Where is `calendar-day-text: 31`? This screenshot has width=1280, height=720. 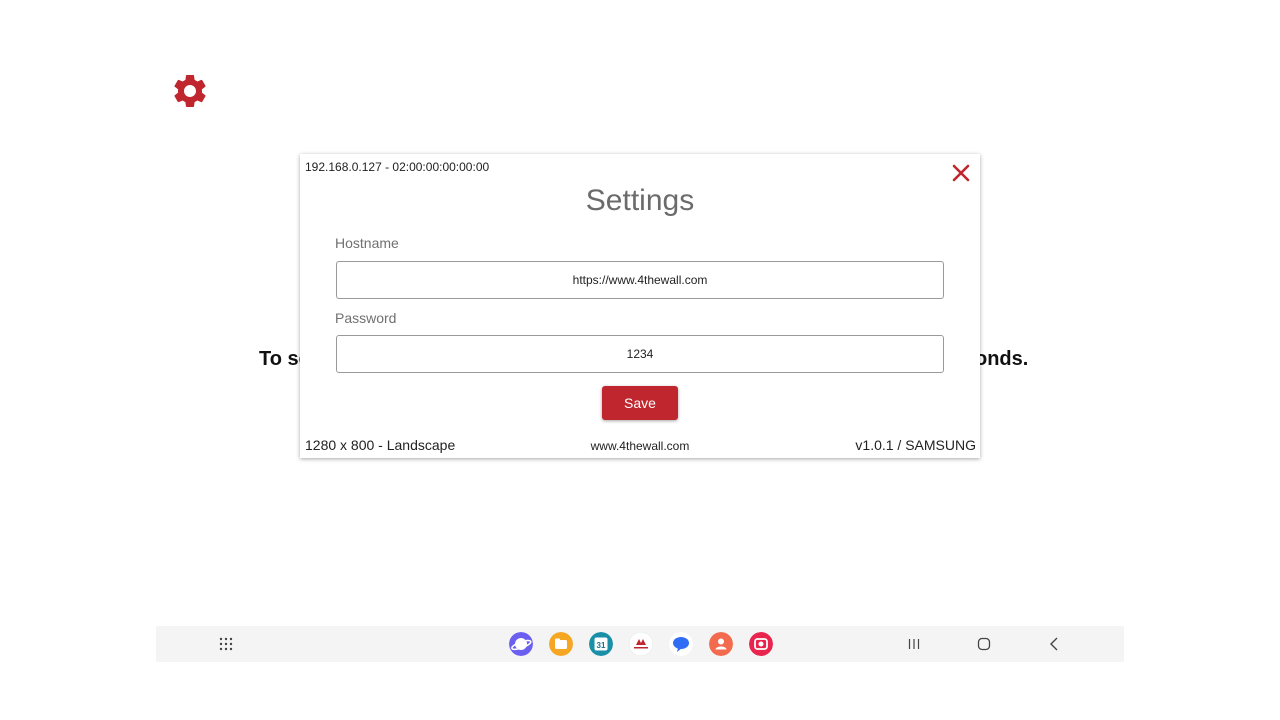
calendar-day-text: 31 is located at coordinates (601, 645).